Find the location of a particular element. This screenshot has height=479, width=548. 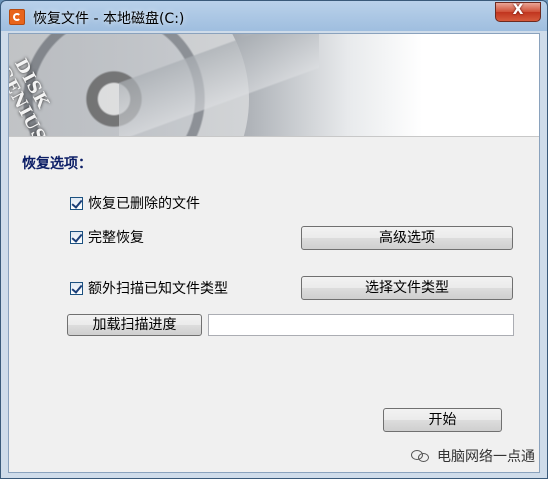

start-button: 开始 is located at coordinates (442, 420).